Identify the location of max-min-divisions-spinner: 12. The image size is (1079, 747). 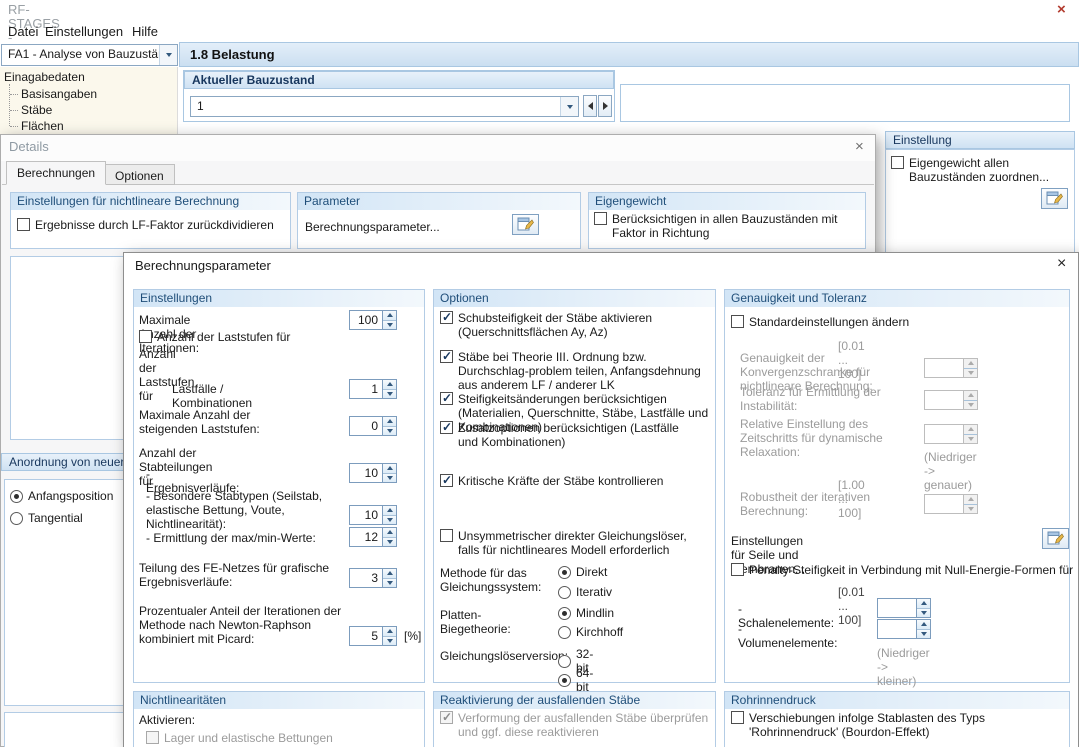
(373, 537).